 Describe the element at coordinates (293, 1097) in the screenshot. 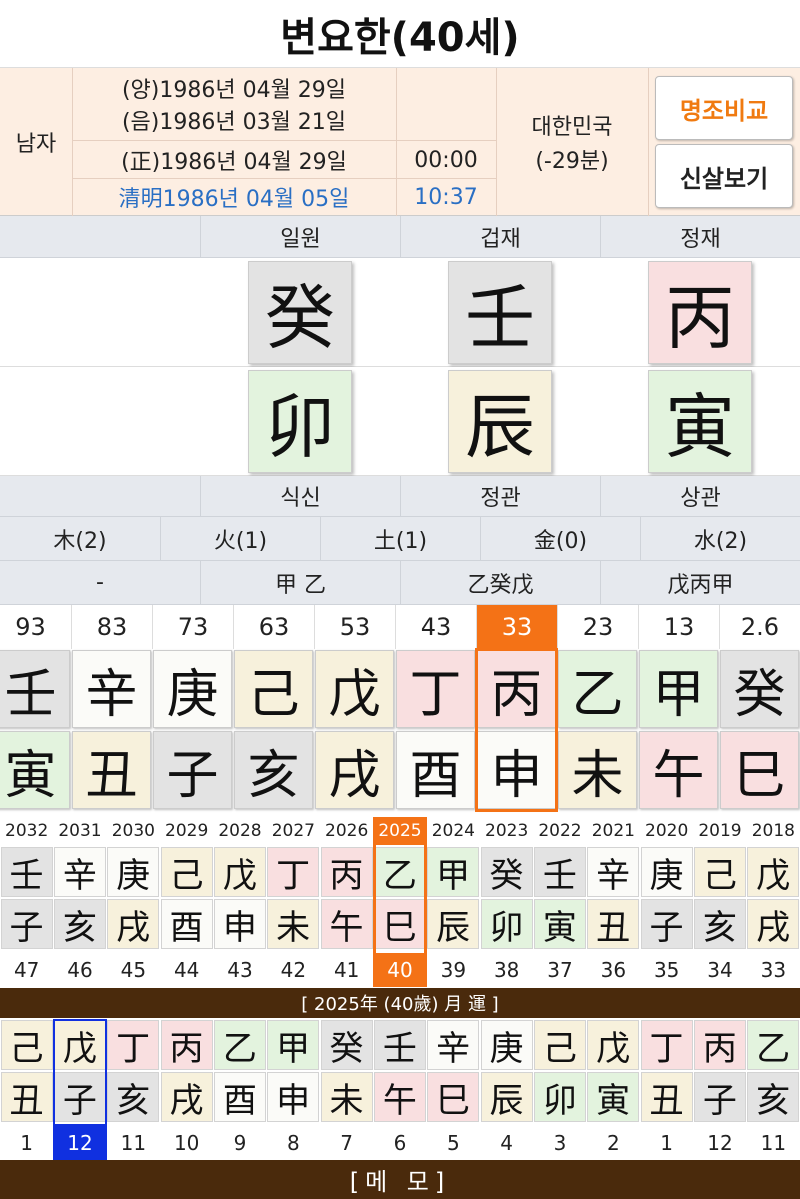

I see `monthly-branch: 申` at that location.